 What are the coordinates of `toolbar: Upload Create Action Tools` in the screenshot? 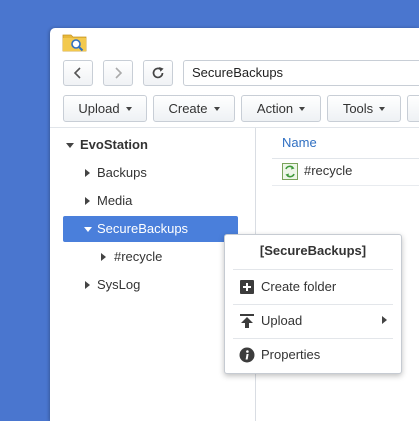 It's located at (234, 110).